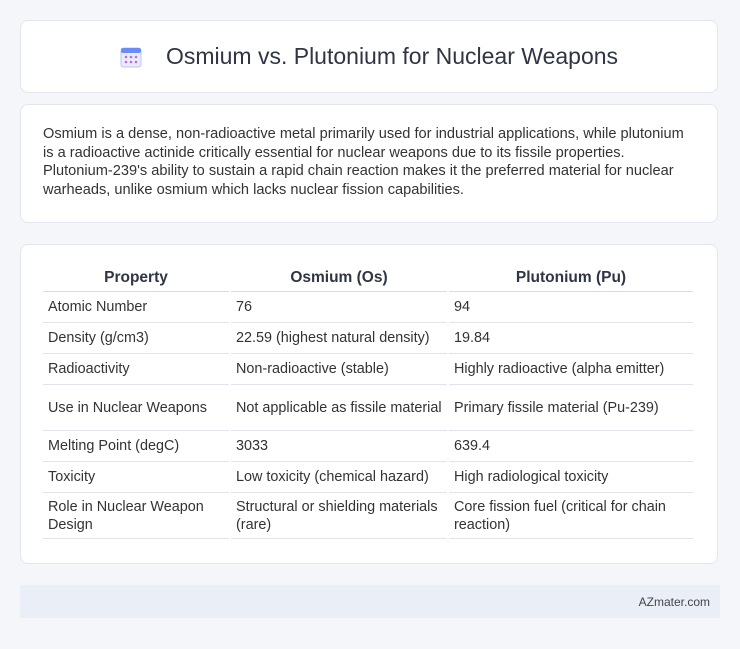 This screenshot has height=649, width=740. I want to click on title-card: Osmium vs. Plutonium for Nuclear Weapons, so click(369, 56).